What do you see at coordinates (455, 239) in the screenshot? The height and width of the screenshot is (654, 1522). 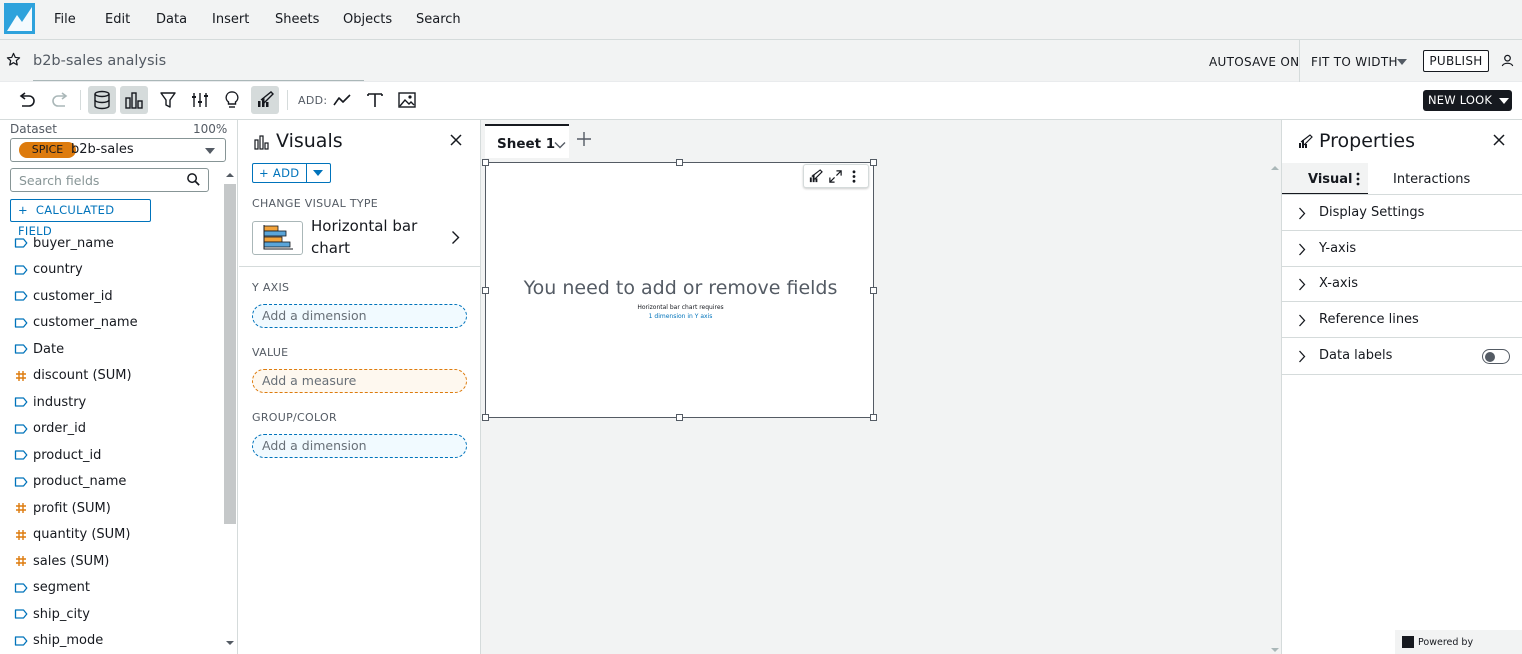 I see `chevron-right-icon` at bounding box center [455, 239].